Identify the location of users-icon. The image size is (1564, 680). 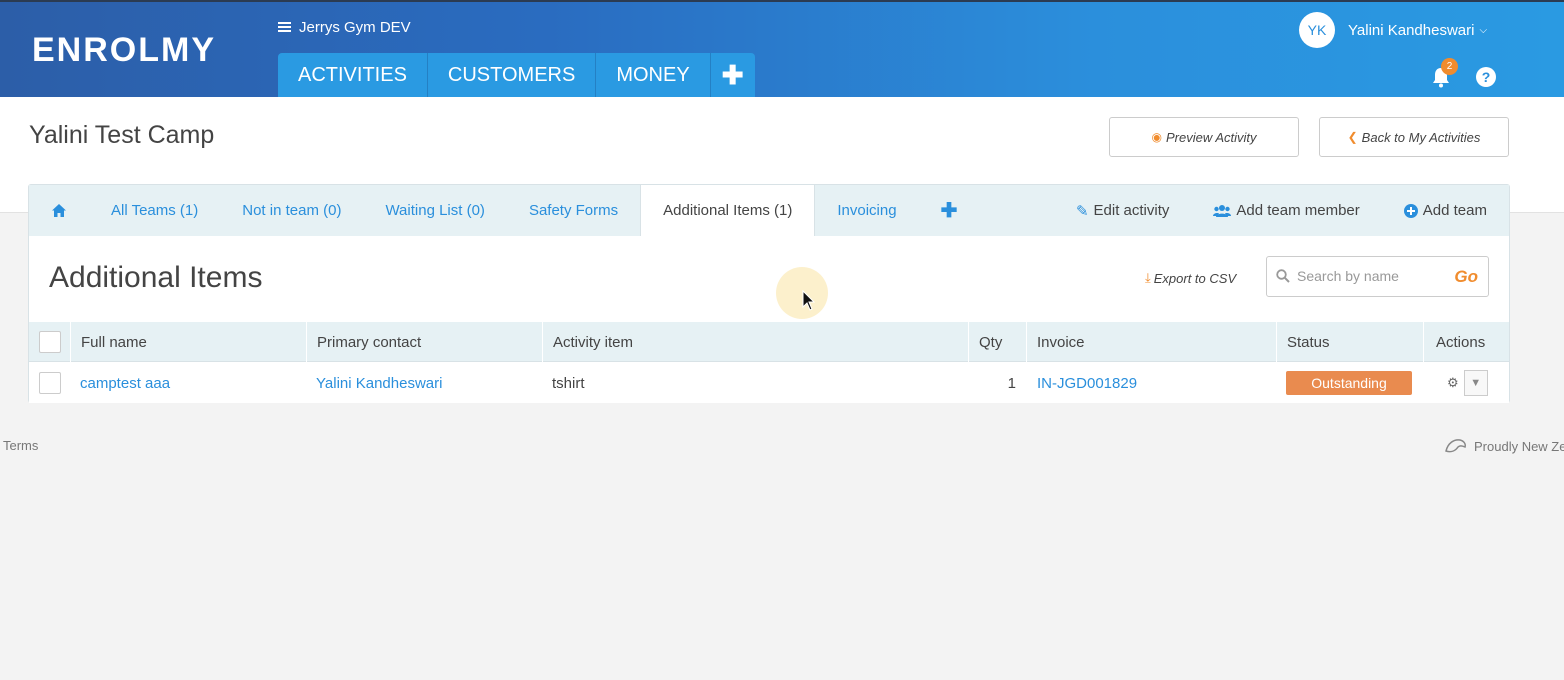
(1222, 210).